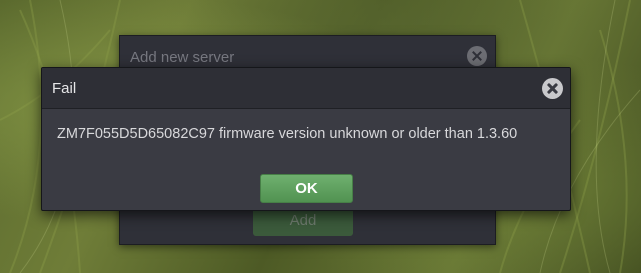  I want to click on dialog-title: Fail, so click(64, 88).